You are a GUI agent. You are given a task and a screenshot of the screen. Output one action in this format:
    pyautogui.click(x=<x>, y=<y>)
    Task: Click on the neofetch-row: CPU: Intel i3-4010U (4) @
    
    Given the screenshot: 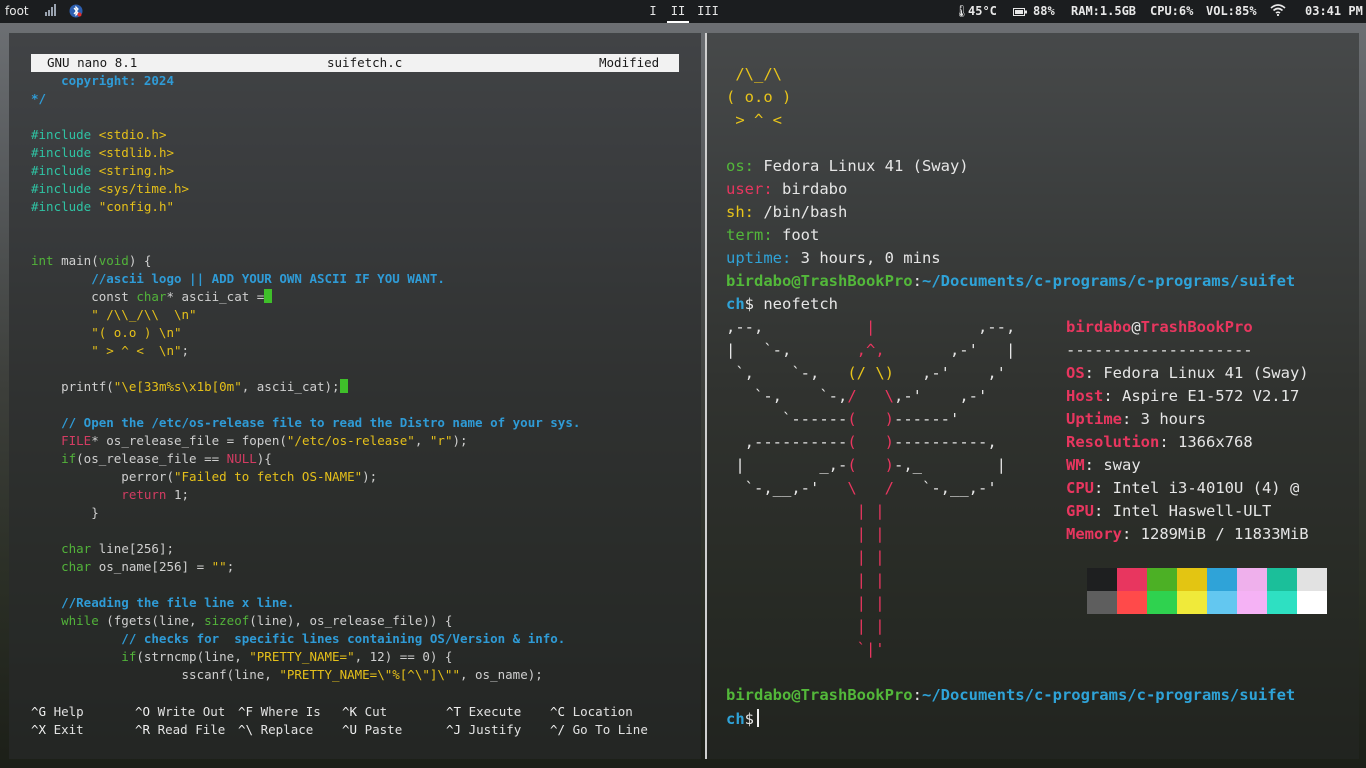 What is the action you would take?
    pyautogui.click(x=1182, y=488)
    